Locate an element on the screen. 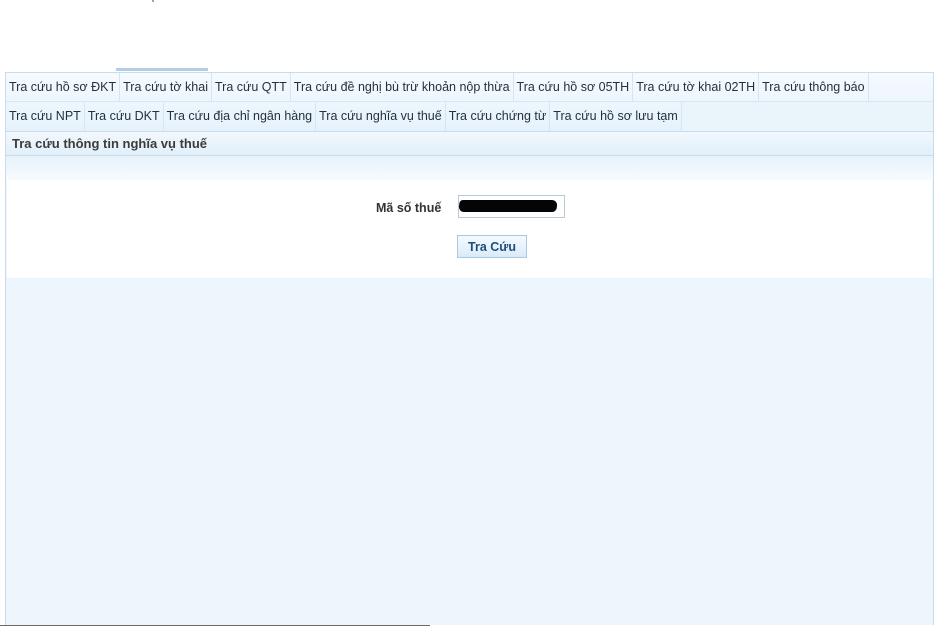 The height and width of the screenshot is (627, 940). redaction-mark is located at coordinates (508, 206).